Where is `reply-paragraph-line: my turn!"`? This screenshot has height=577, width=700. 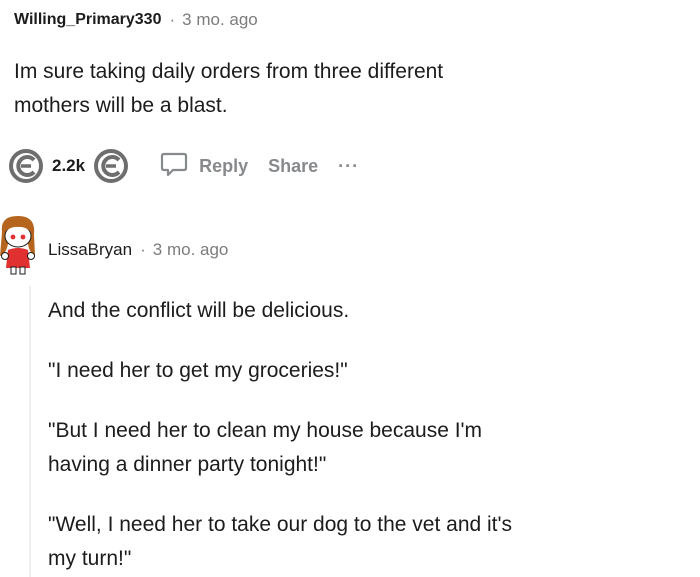
reply-paragraph-line: my turn!" is located at coordinates (90, 558).